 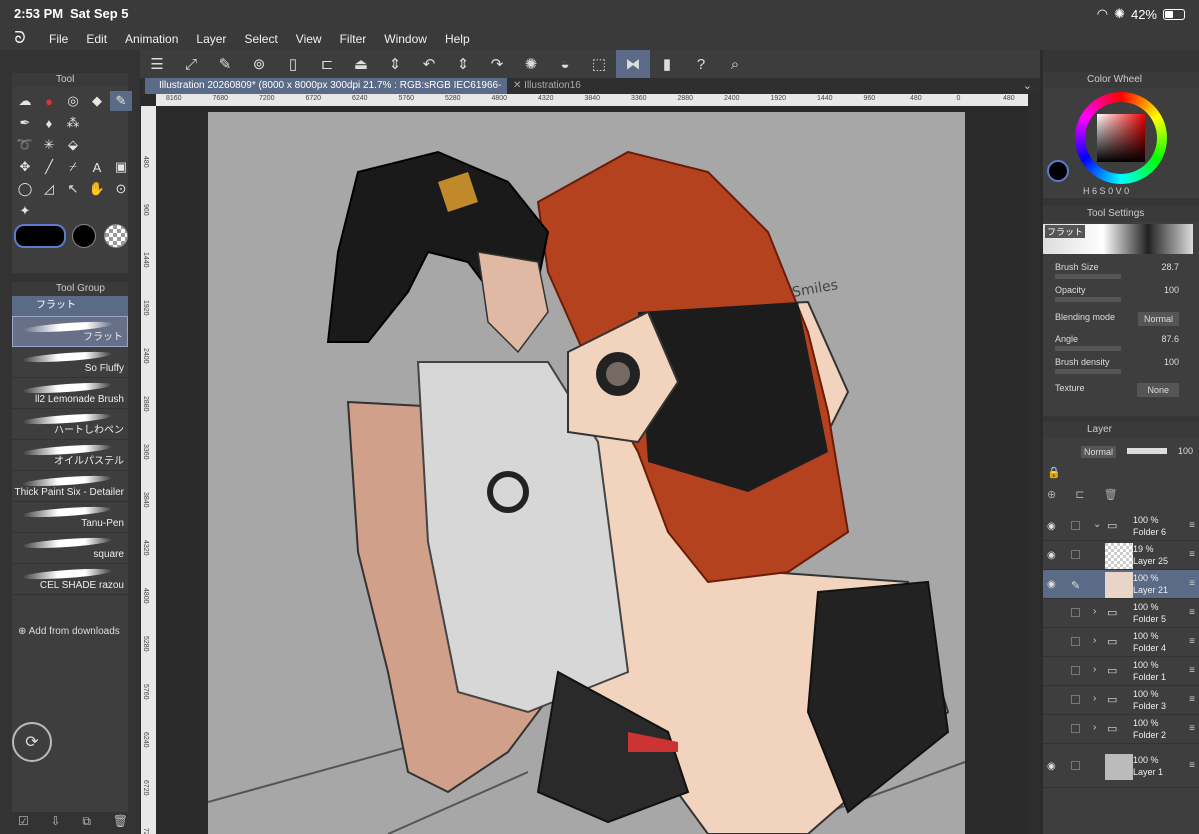 What do you see at coordinates (73, 145) in the screenshot?
I see `fill-bucket-icon: ⬙` at bounding box center [73, 145].